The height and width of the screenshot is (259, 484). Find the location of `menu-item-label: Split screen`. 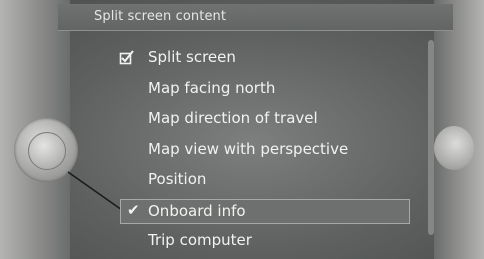

menu-item-label: Split screen is located at coordinates (192, 57).